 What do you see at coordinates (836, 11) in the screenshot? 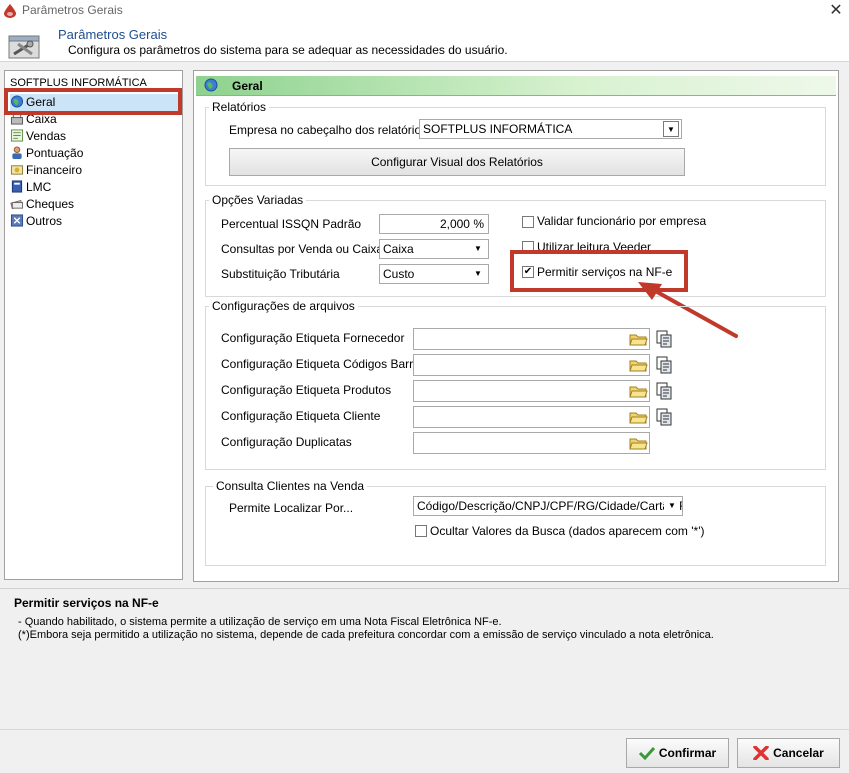
I see `close-icon: ✕` at bounding box center [836, 11].